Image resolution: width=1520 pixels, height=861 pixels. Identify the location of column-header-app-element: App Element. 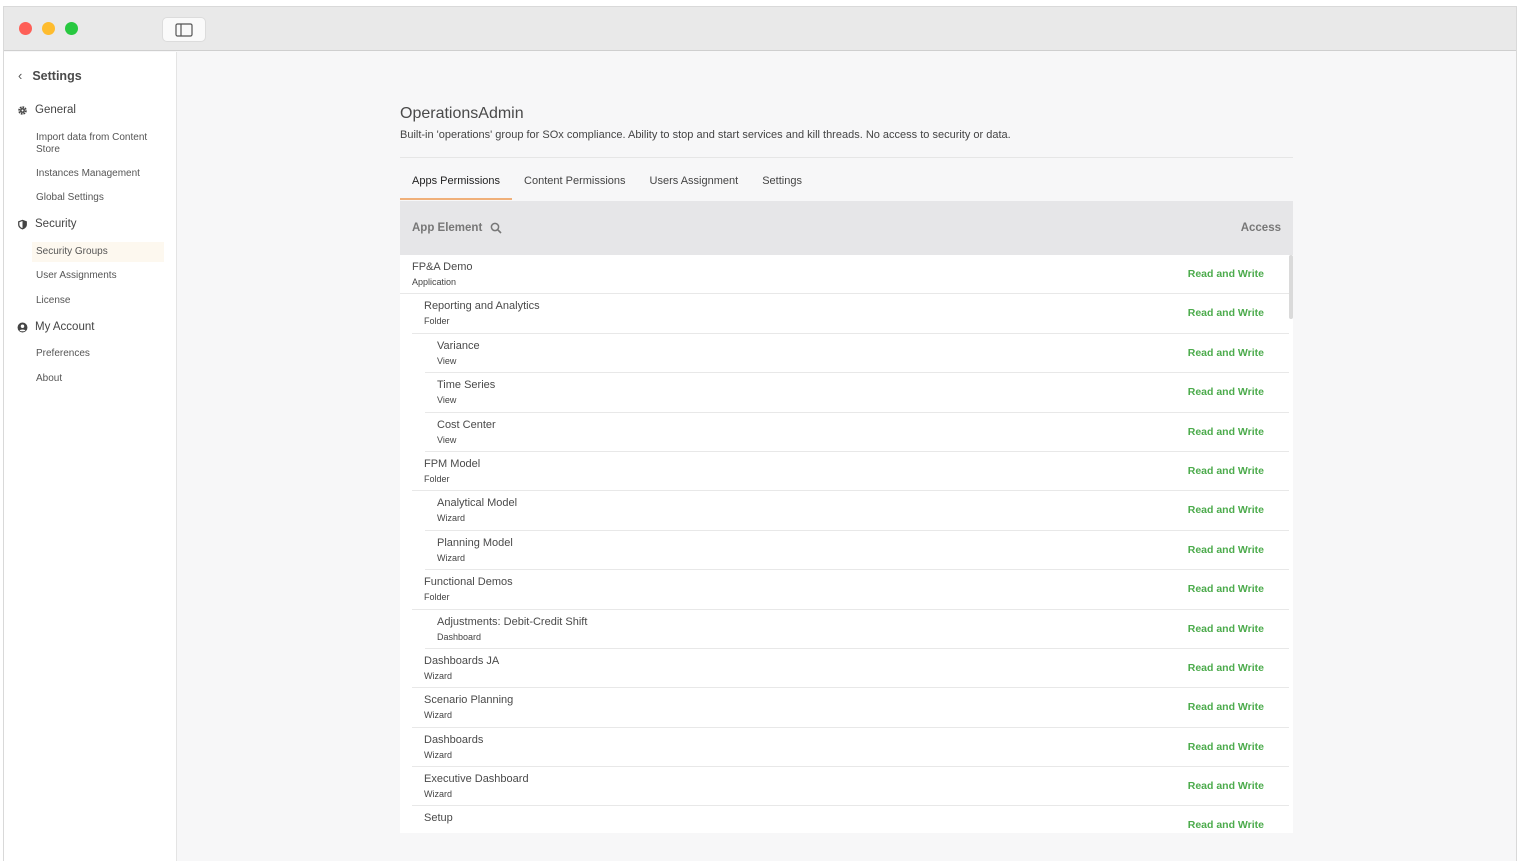
(447, 228).